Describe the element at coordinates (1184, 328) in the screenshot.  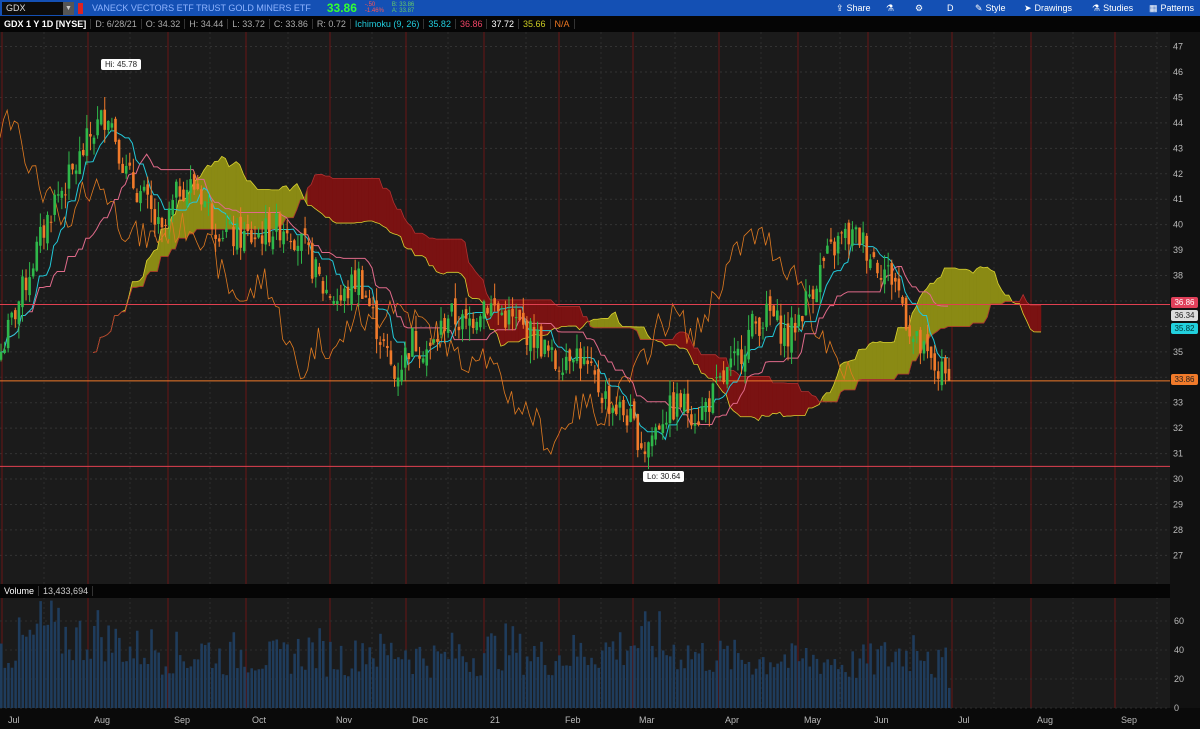
I see `tenkan-price-tag: 35.82` at that location.